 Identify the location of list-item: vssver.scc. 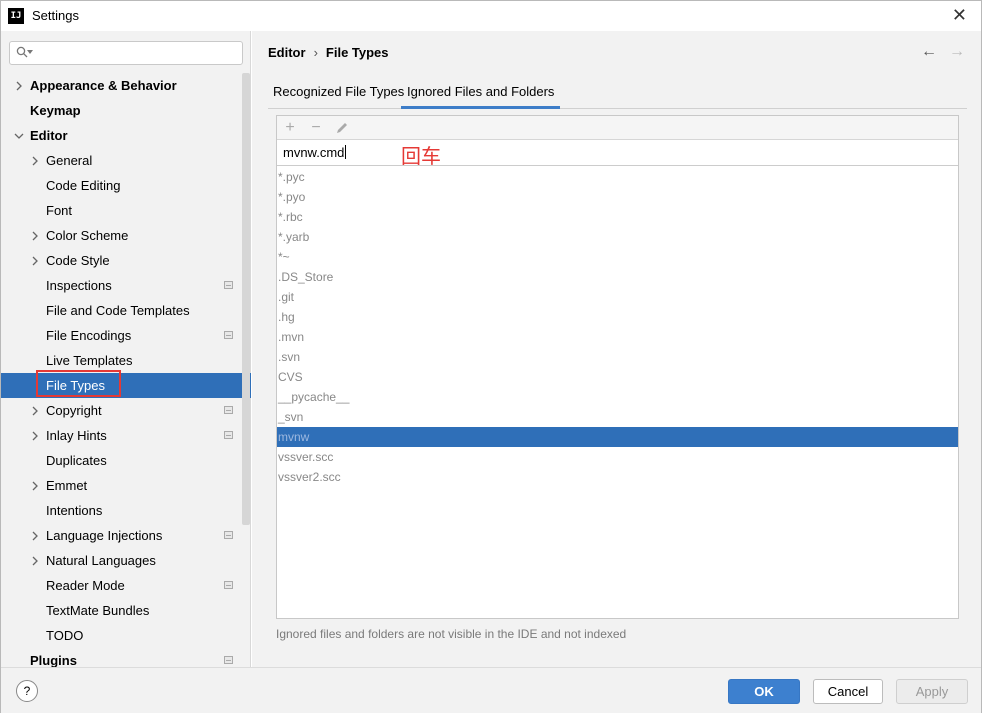
(617, 457).